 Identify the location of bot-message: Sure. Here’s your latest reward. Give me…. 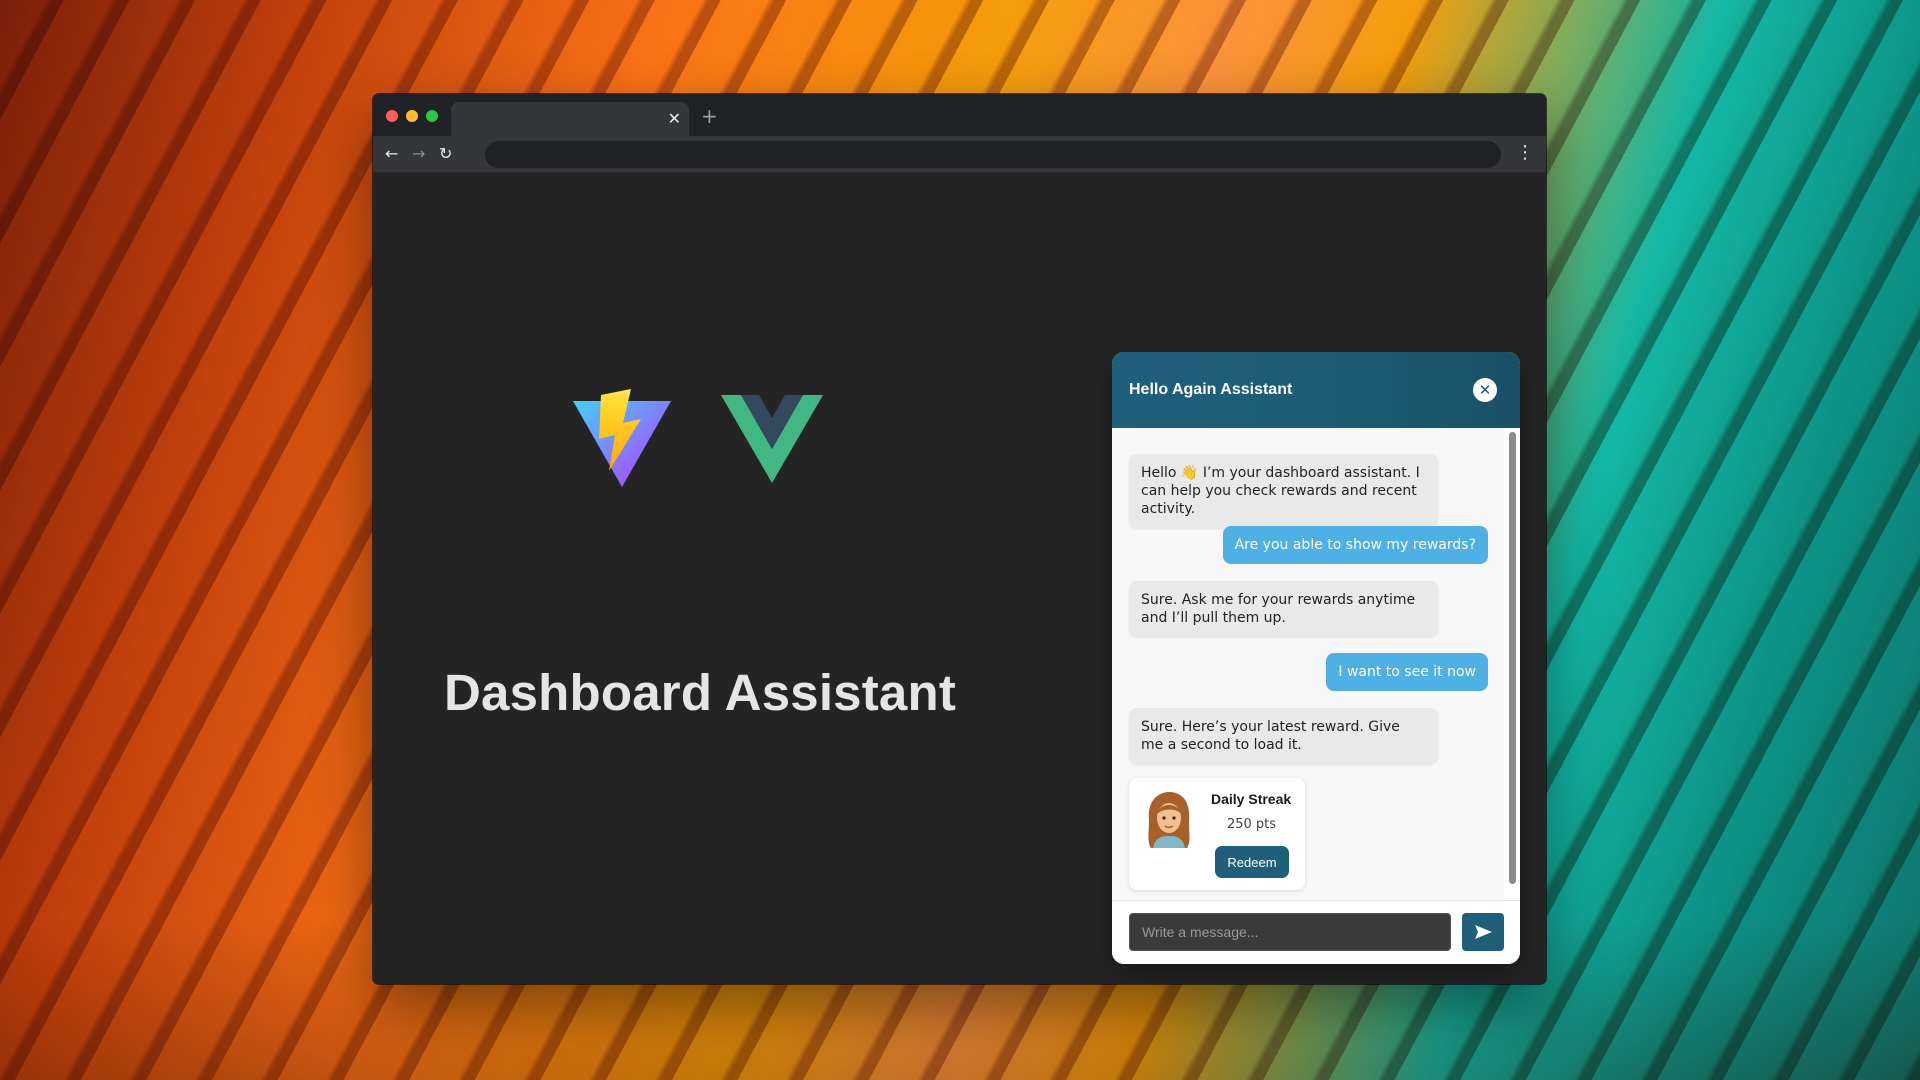
(1283, 736).